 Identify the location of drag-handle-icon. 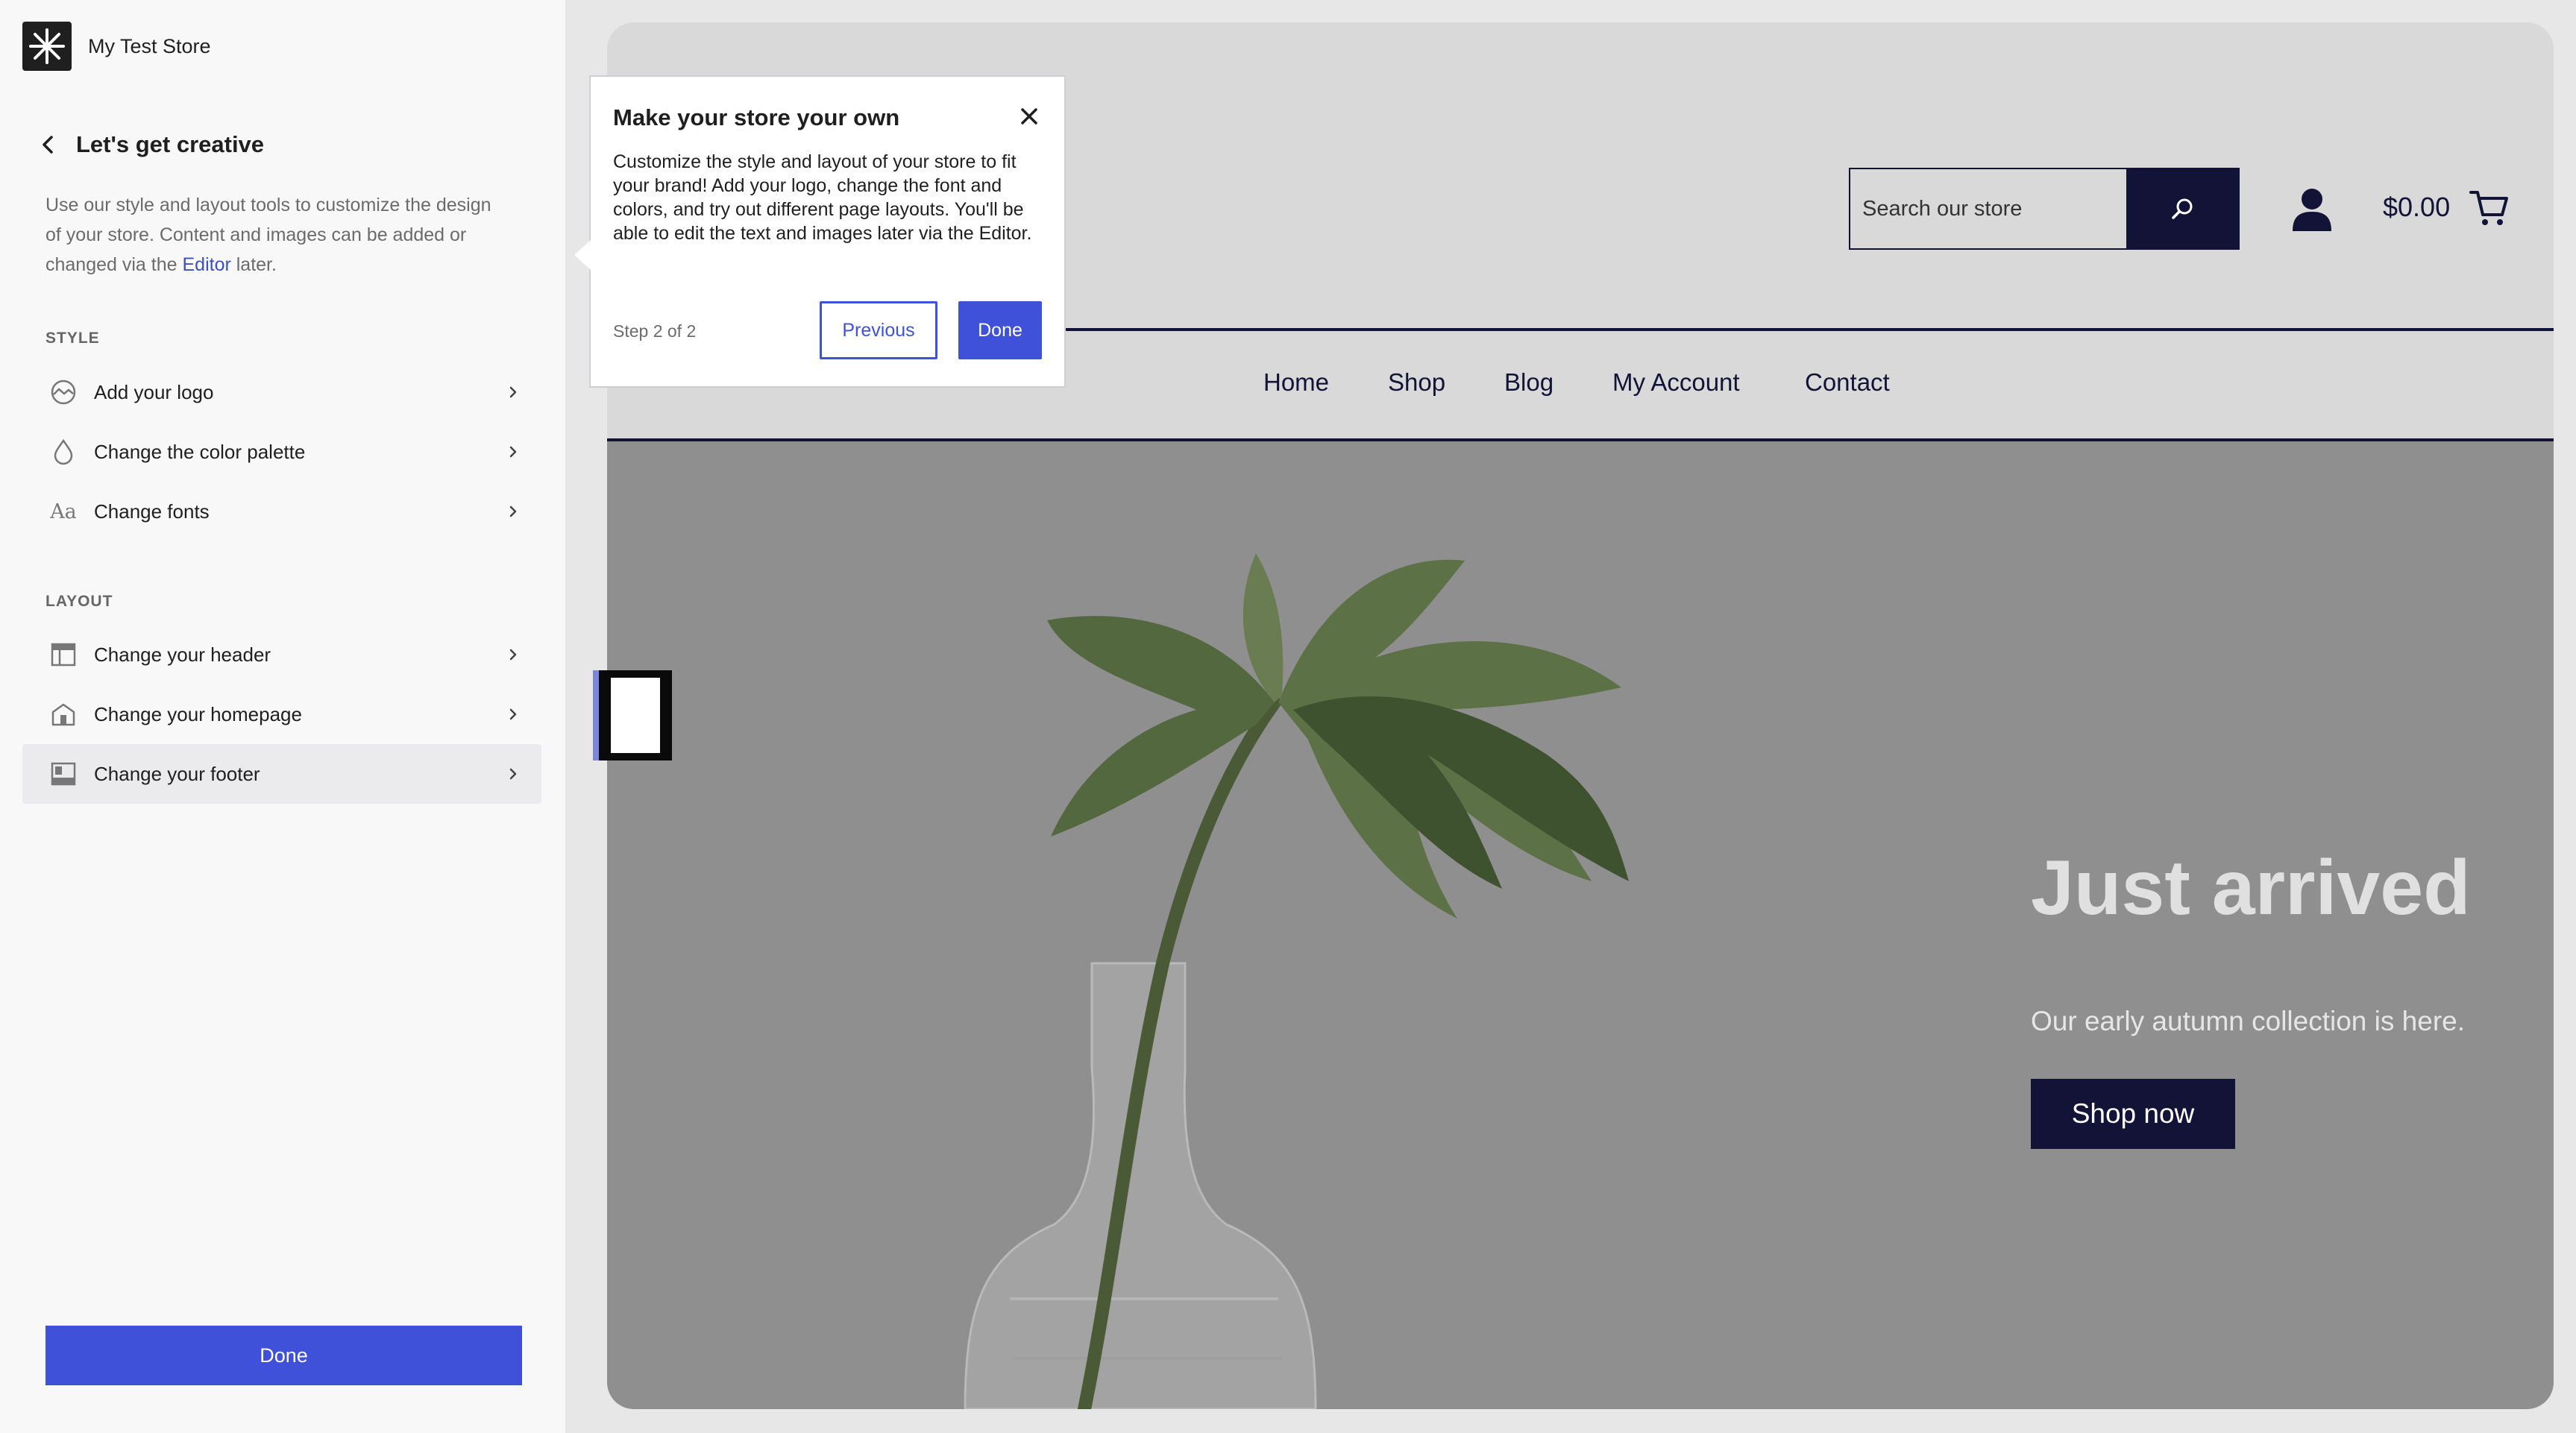
(633, 715).